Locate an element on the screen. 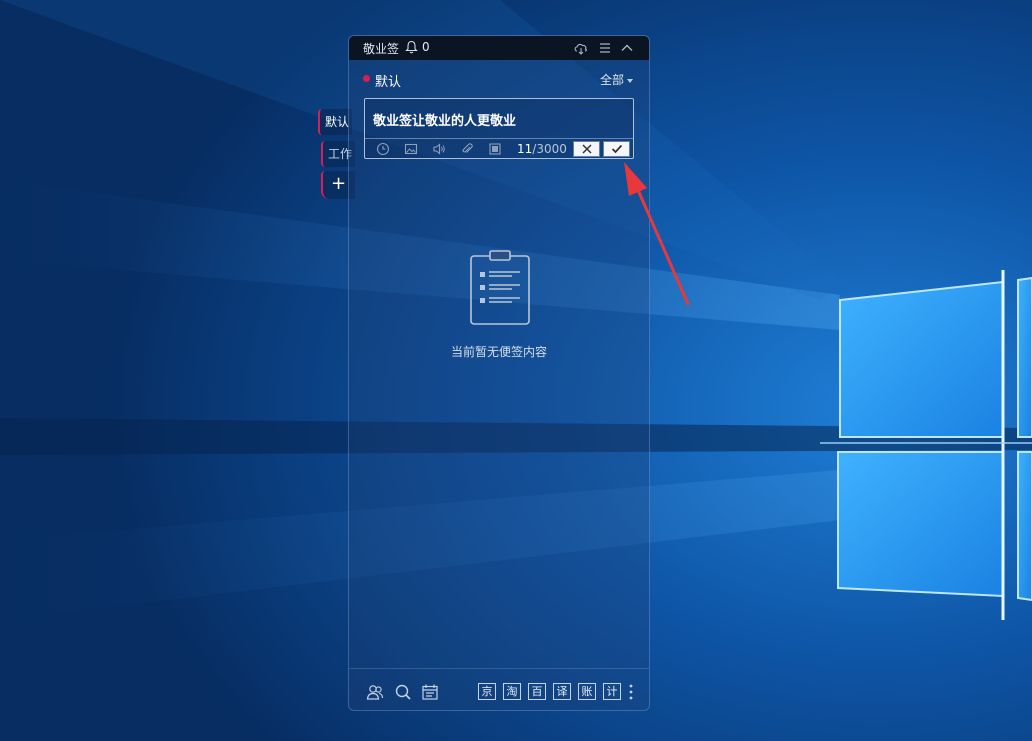 The height and width of the screenshot is (741, 1032). character-counter: 11/3000 is located at coordinates (542, 149).